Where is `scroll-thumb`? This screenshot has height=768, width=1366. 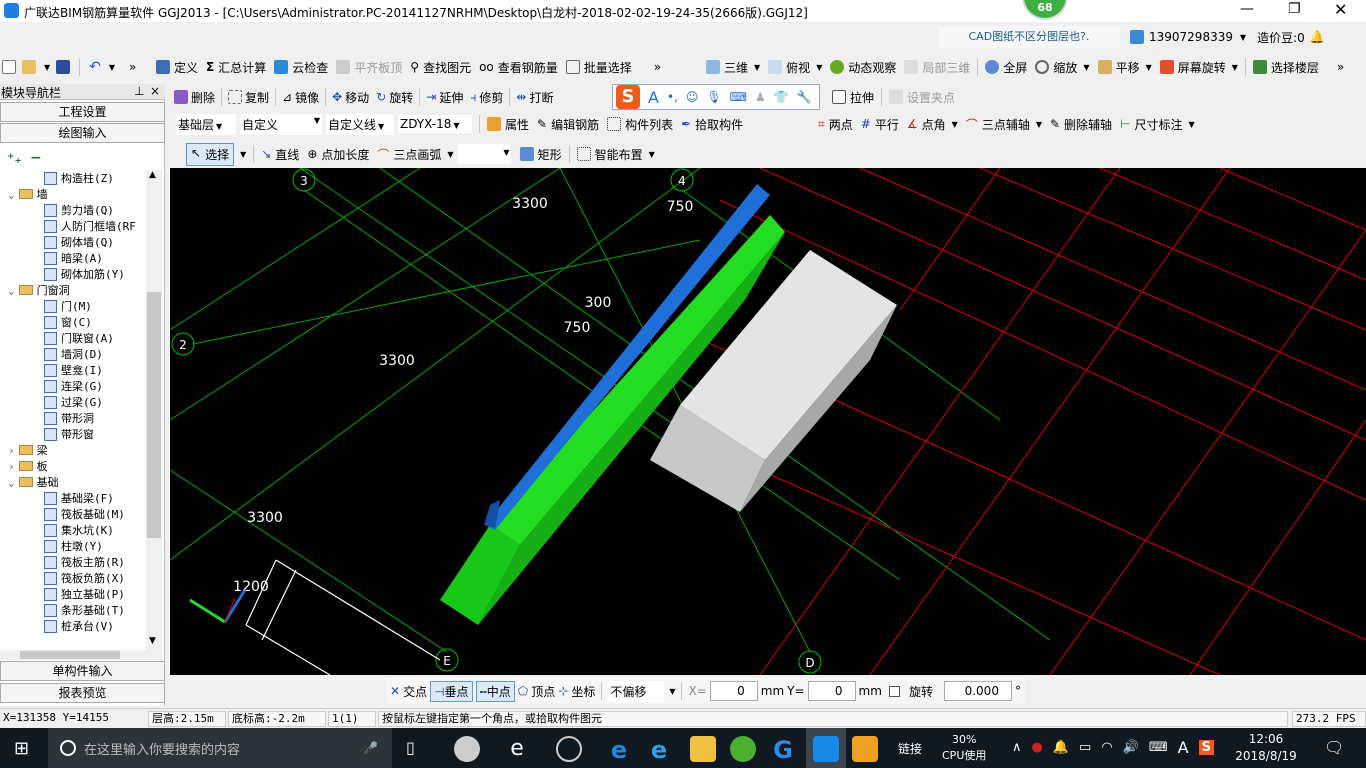
scroll-thumb is located at coordinates (154, 415).